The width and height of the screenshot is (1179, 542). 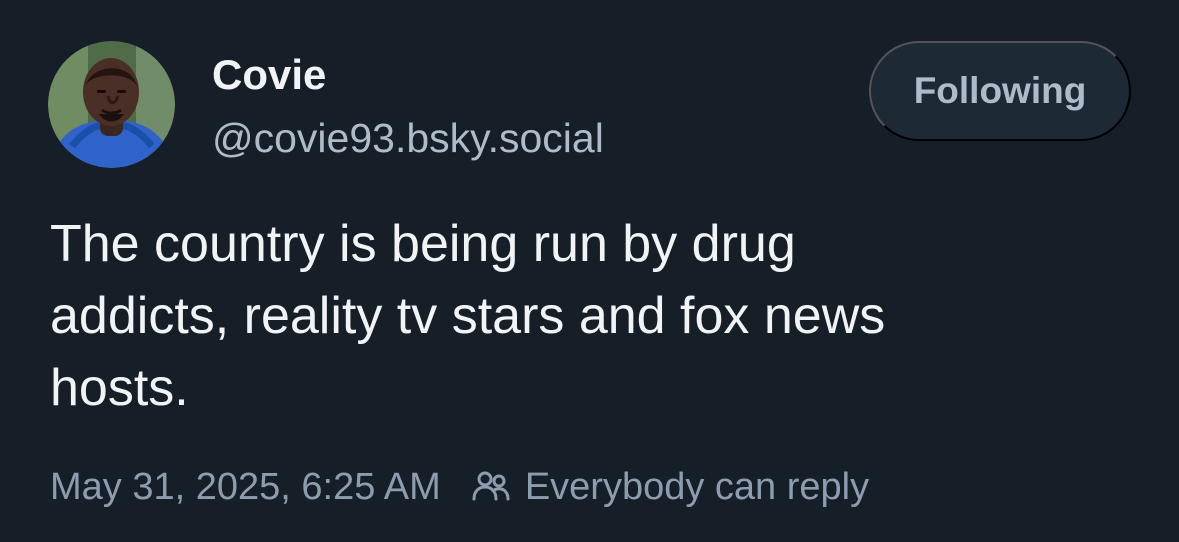 I want to click on post-timestamp: May 31, 2025, 6:25 AM, so click(x=245, y=487).